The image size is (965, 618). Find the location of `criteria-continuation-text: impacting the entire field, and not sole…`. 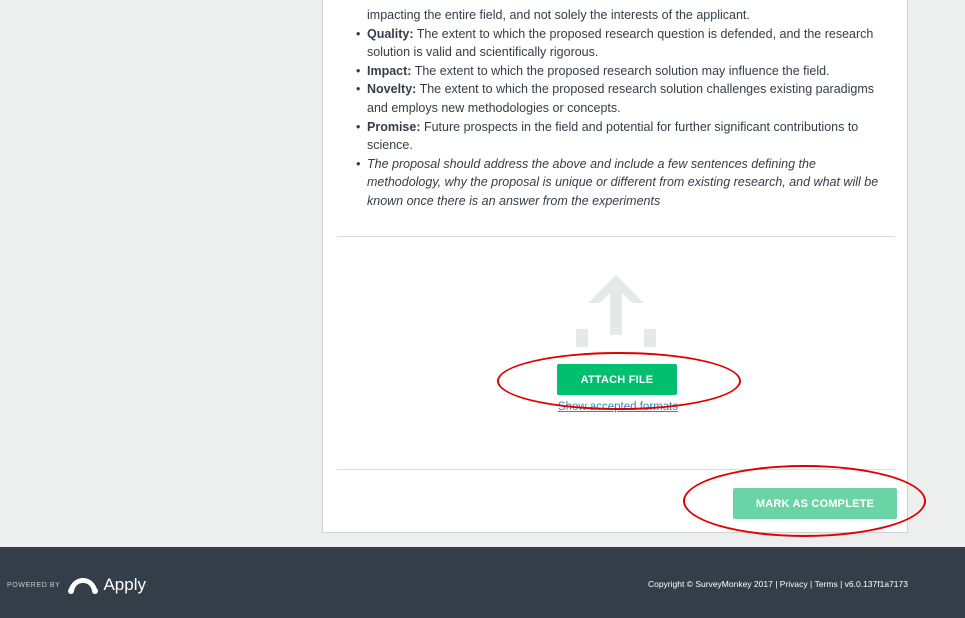

criteria-continuation-text: impacting the entire field, and not sole… is located at coordinates (558, 15).